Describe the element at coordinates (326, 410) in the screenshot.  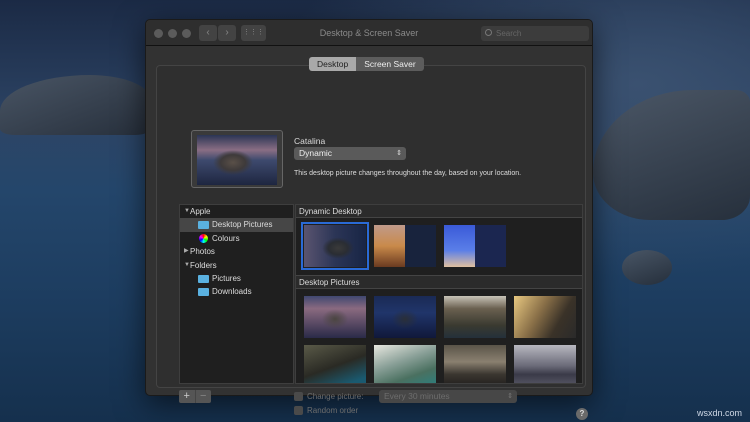
I see `random-order-checkbox: Random order` at that location.